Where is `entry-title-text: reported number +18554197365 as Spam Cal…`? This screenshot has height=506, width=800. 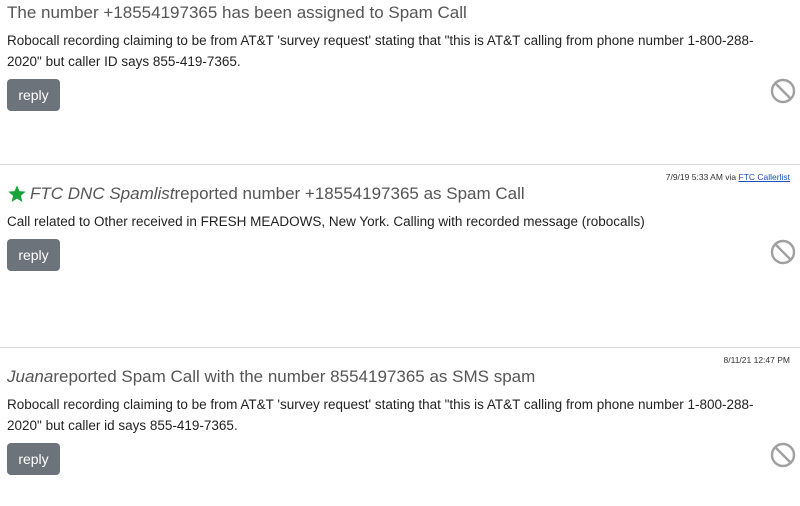 entry-title-text: reported number +18554197365 as Spam Cal… is located at coordinates (349, 193).